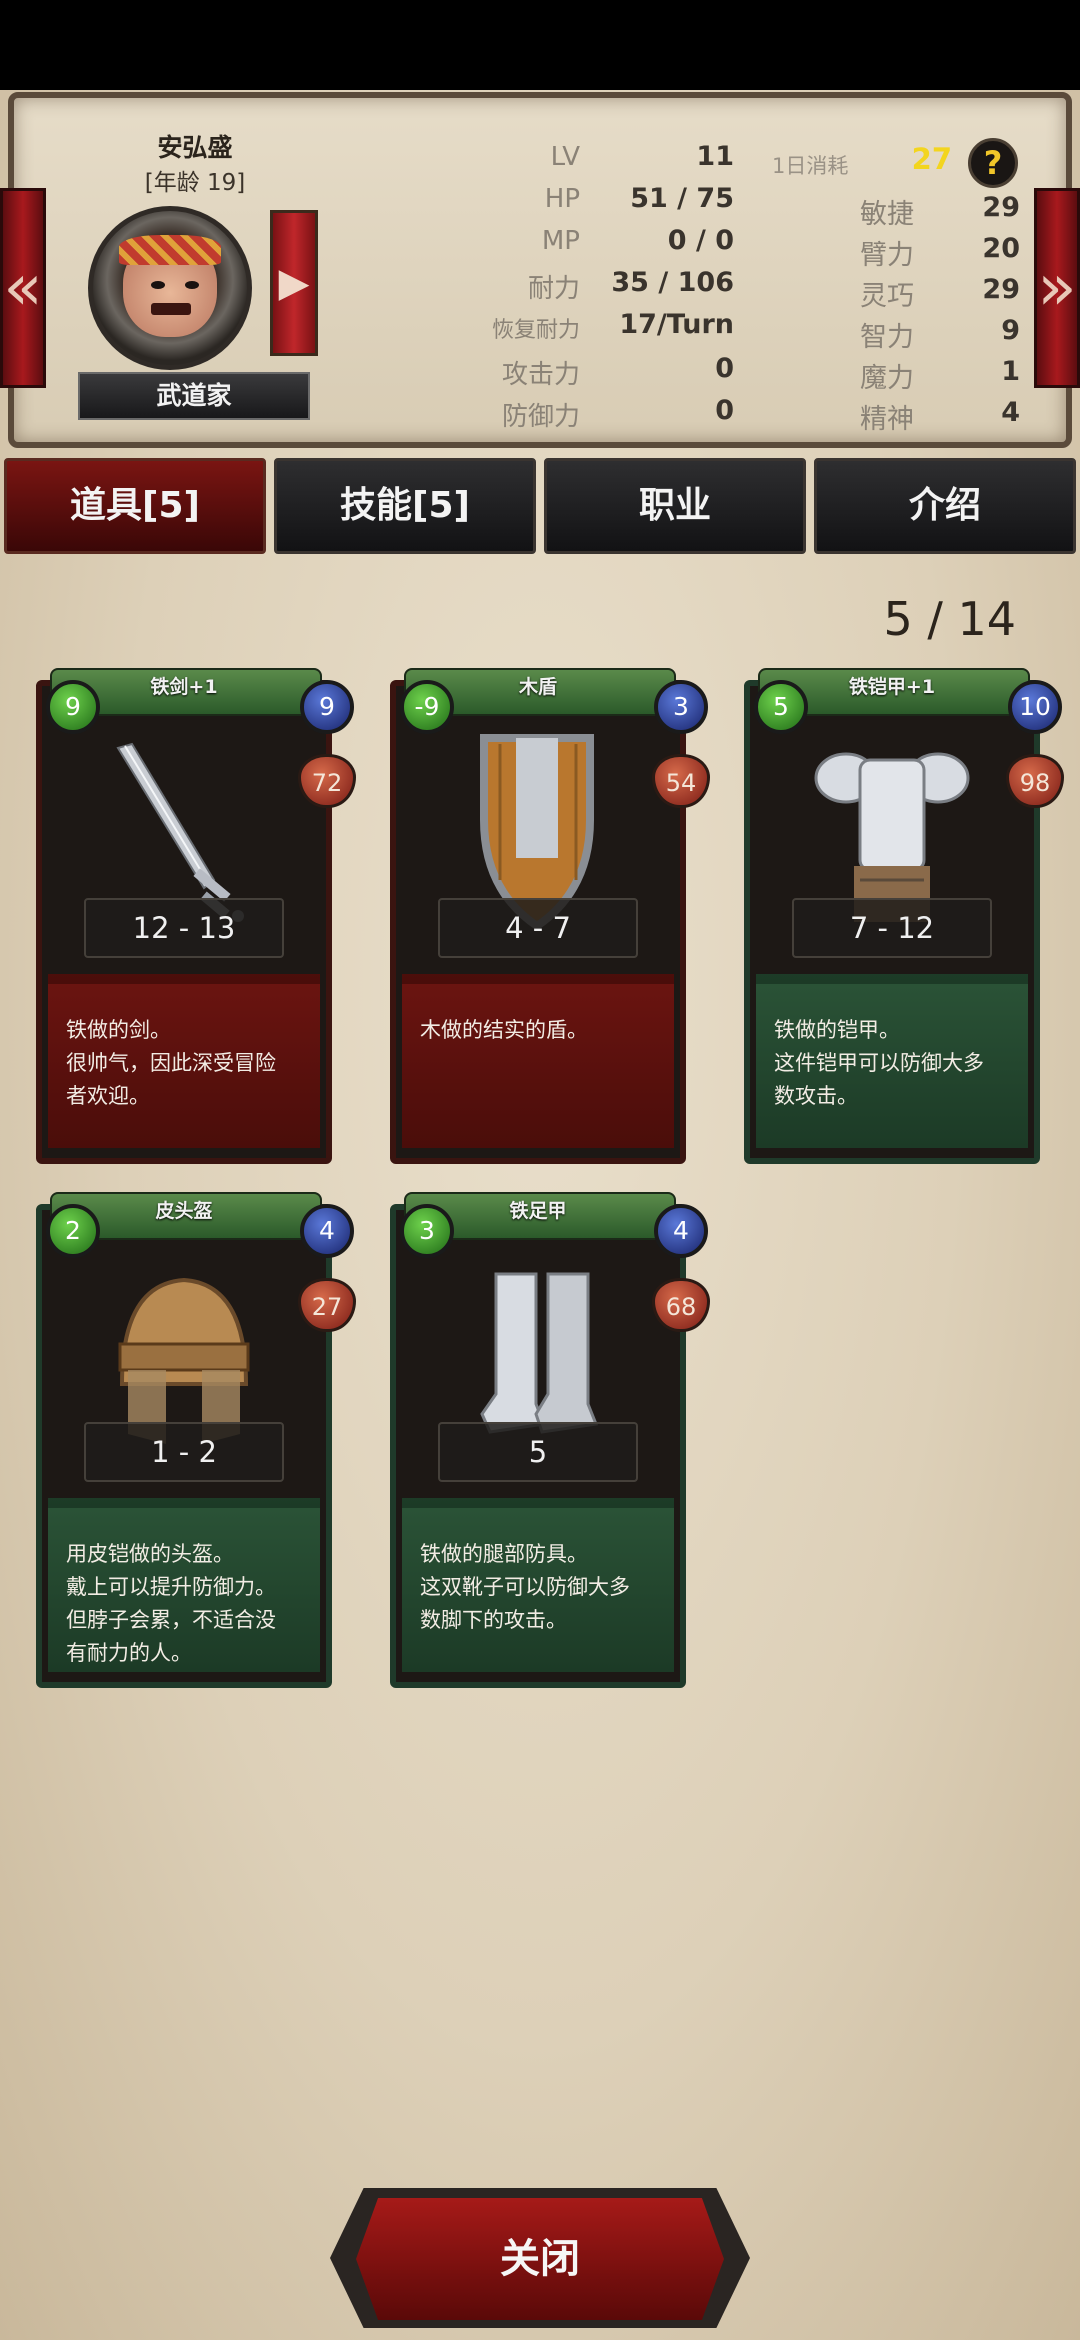 Image resolution: width=1080 pixels, height=2340 pixels. Describe the element at coordinates (553, 289) in the screenshot. I see `stat-label-stamina: 耐力` at that location.